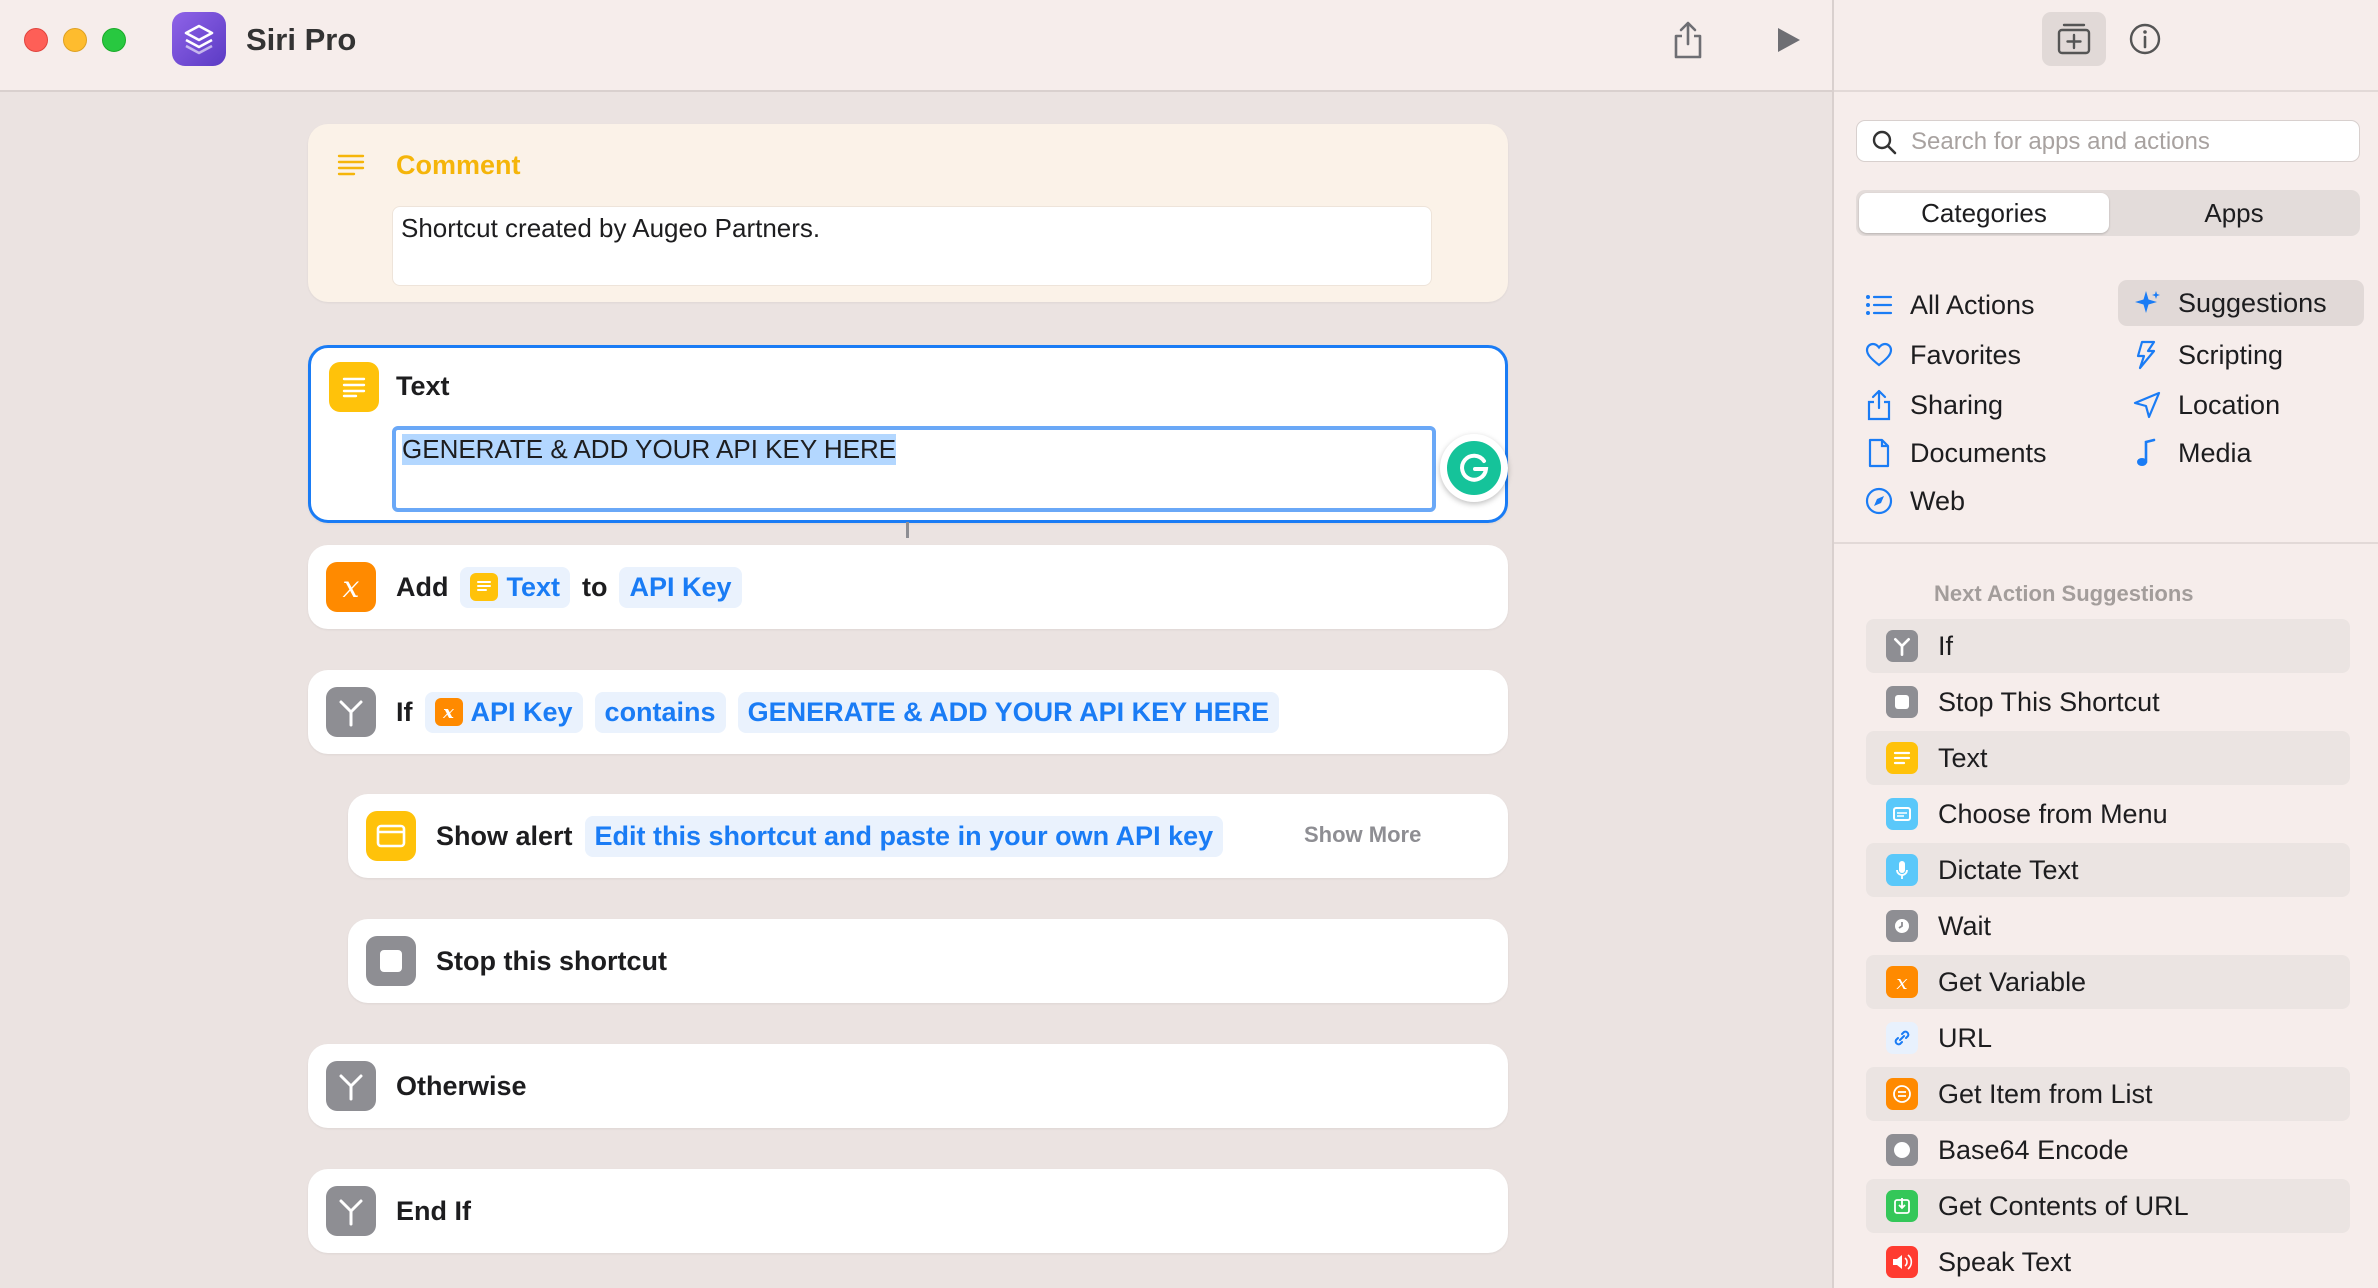  I want to click on encode-icon, so click(1902, 1150).